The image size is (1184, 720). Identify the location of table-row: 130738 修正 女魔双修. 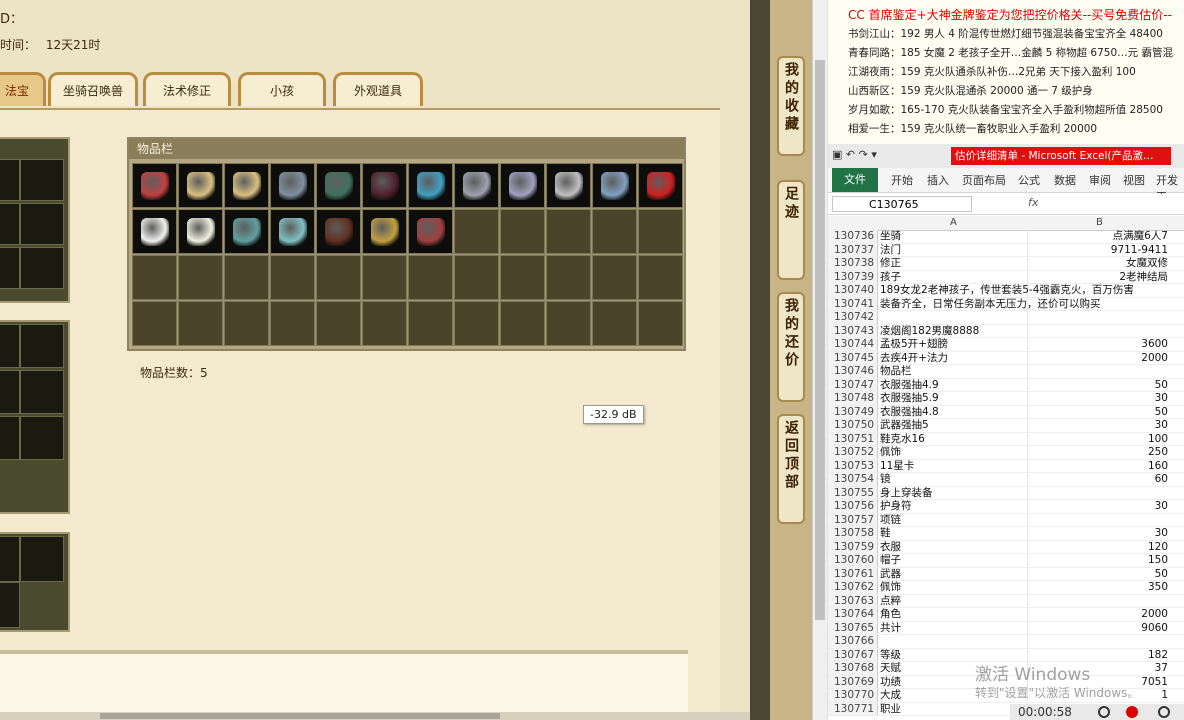
(1006, 264).